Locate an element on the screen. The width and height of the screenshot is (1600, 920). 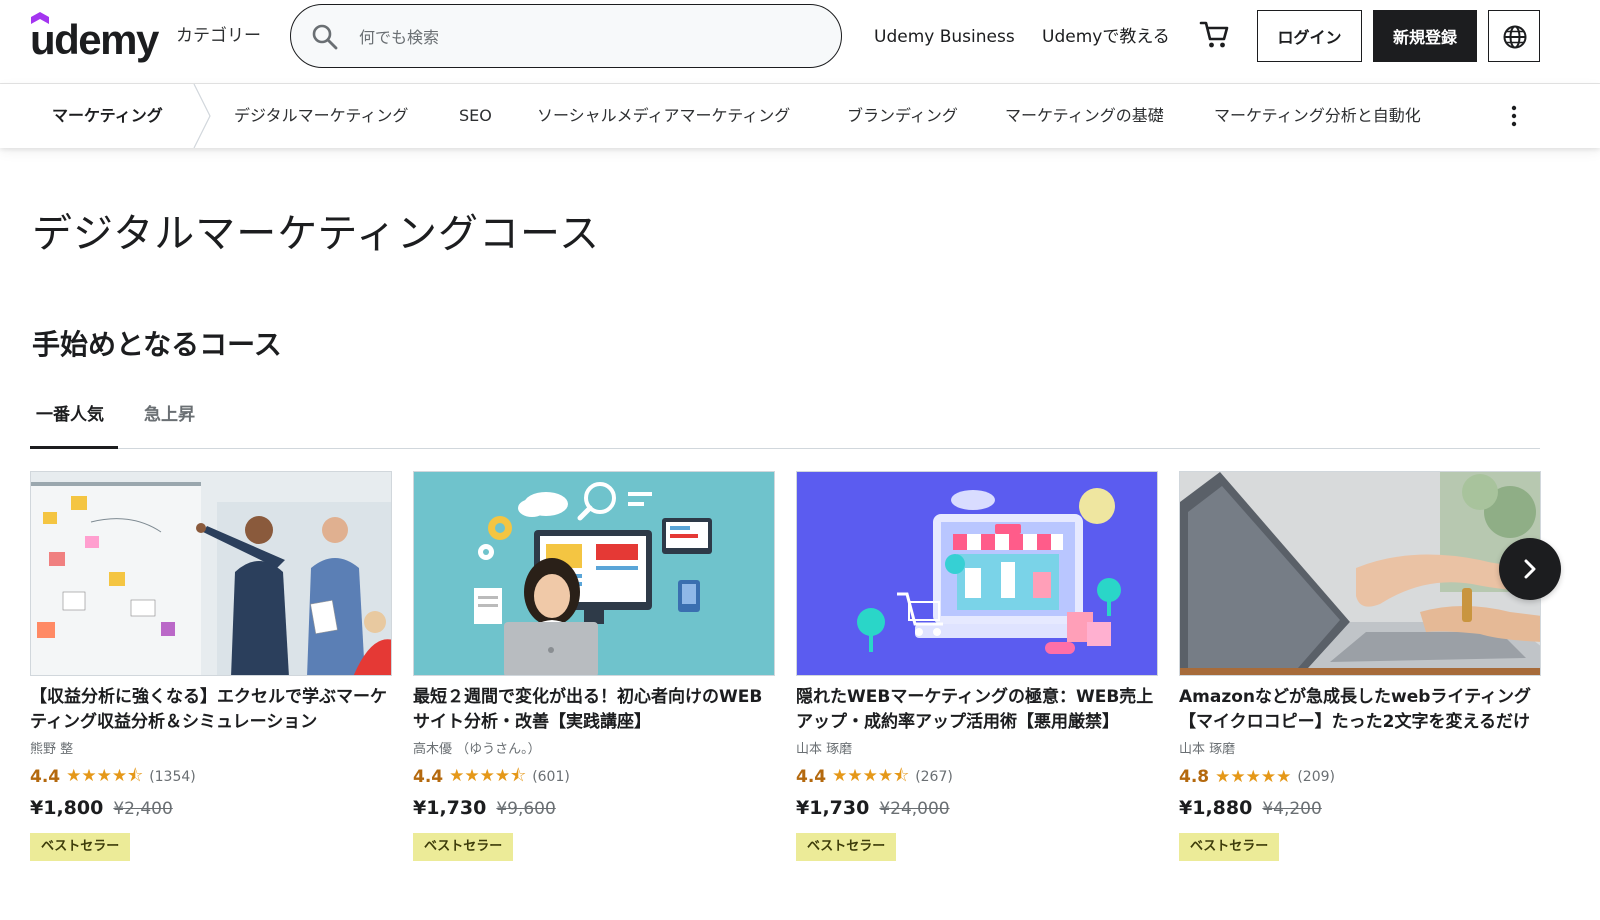
globe-icon is located at coordinates (1515, 37).